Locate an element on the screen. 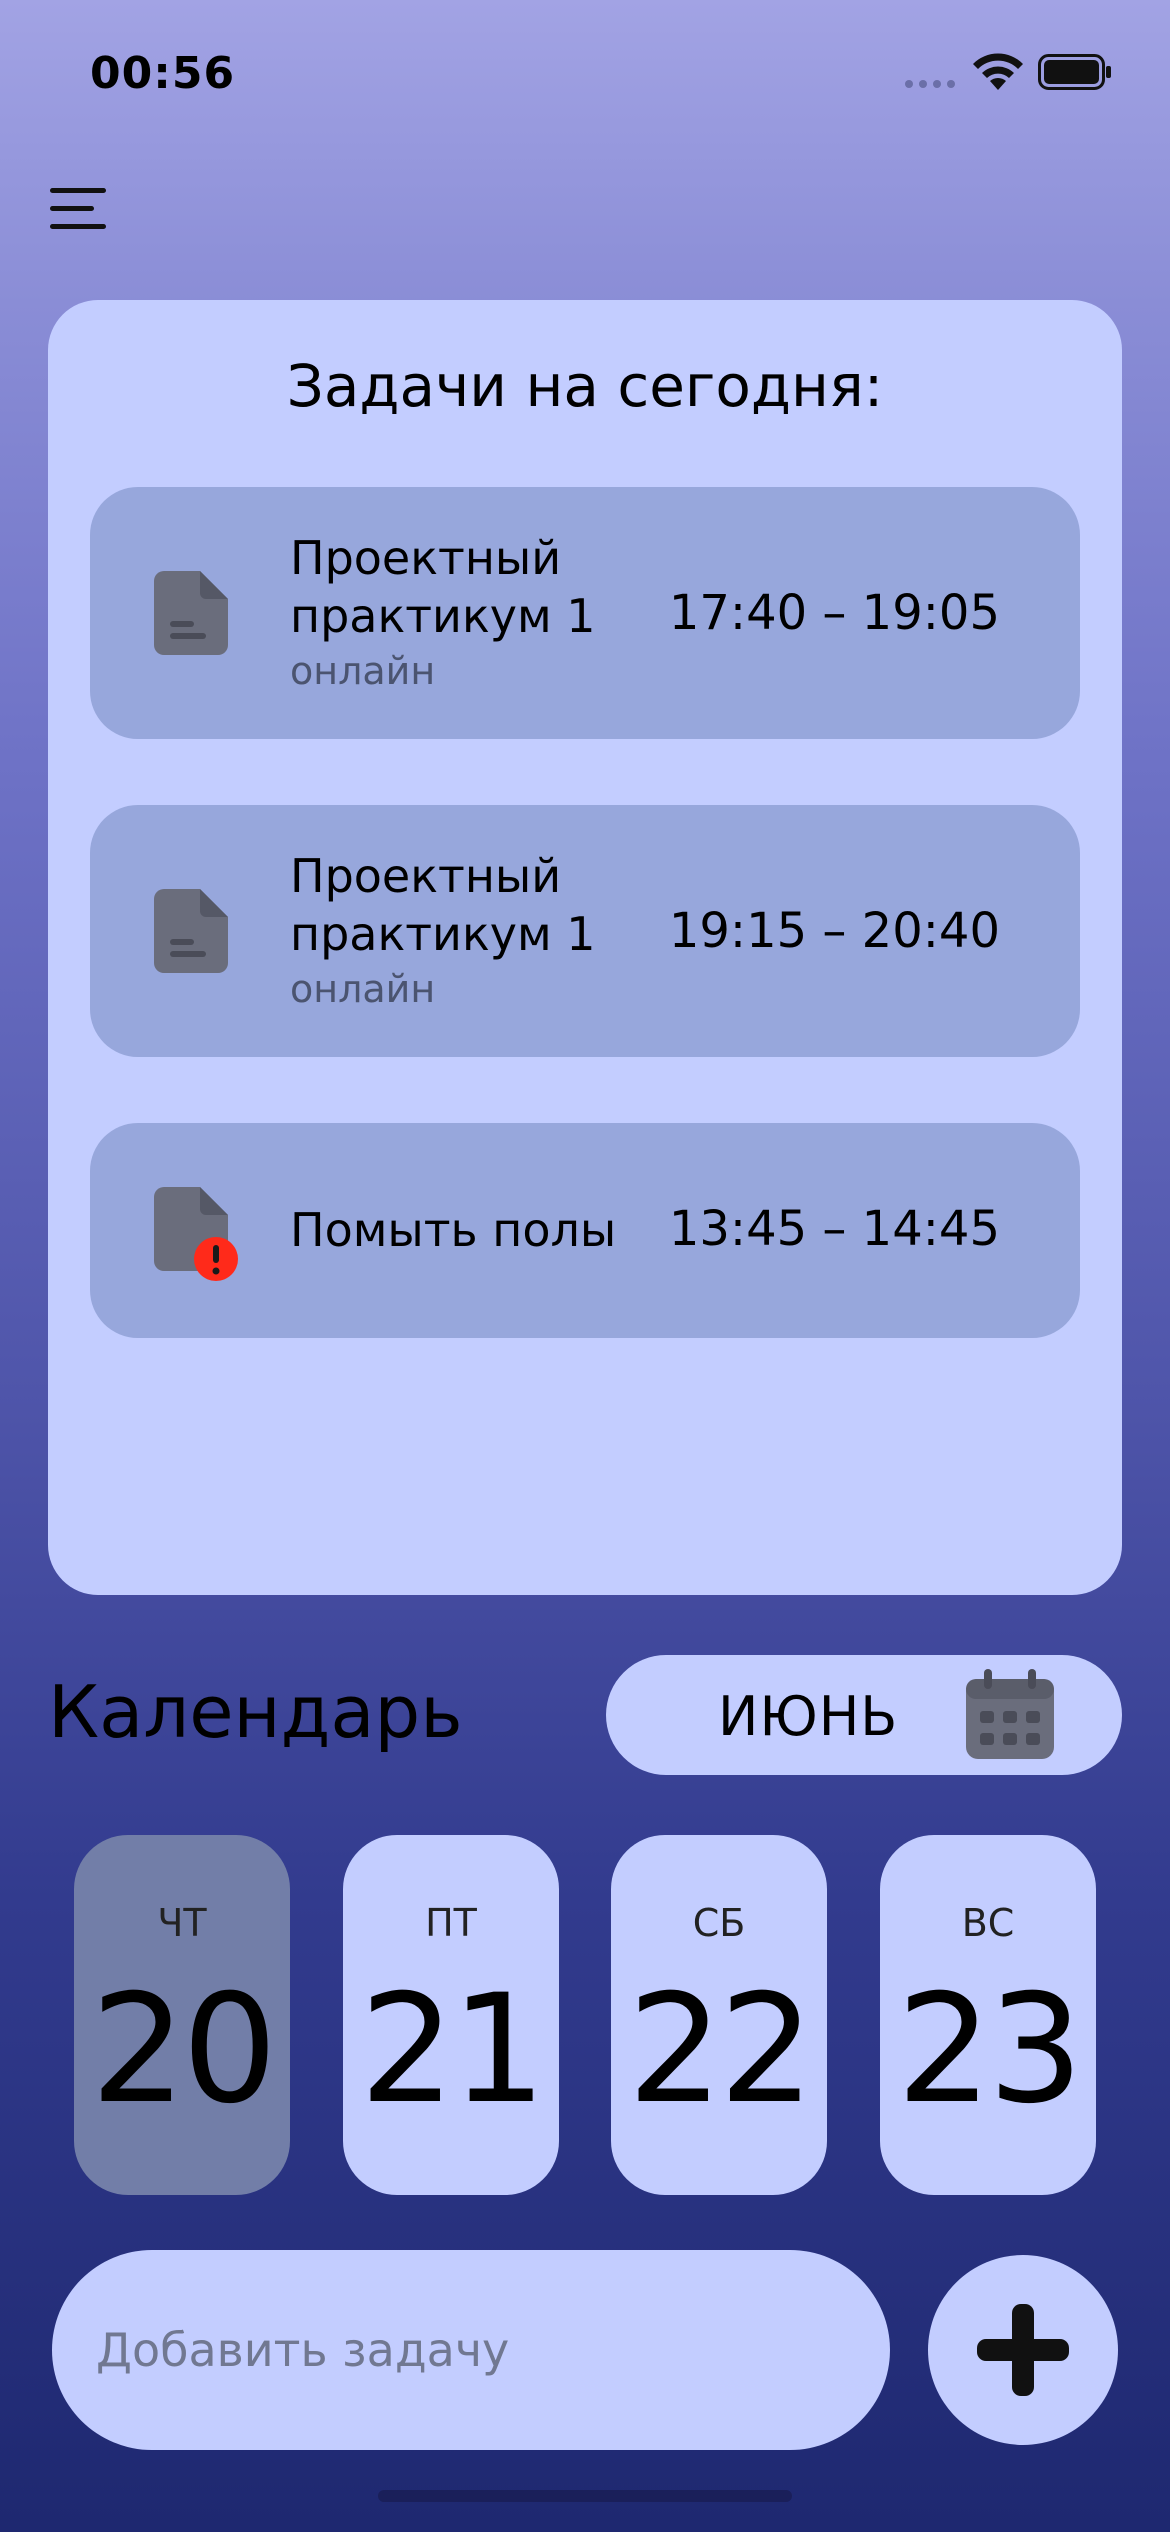  task-time: 19:15 – 20:40 is located at coordinates (834, 931).